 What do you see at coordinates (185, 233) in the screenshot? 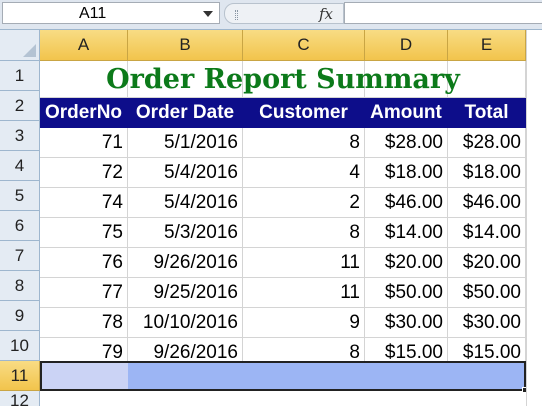
I see `data-cell: 5/3/2016` at bounding box center [185, 233].